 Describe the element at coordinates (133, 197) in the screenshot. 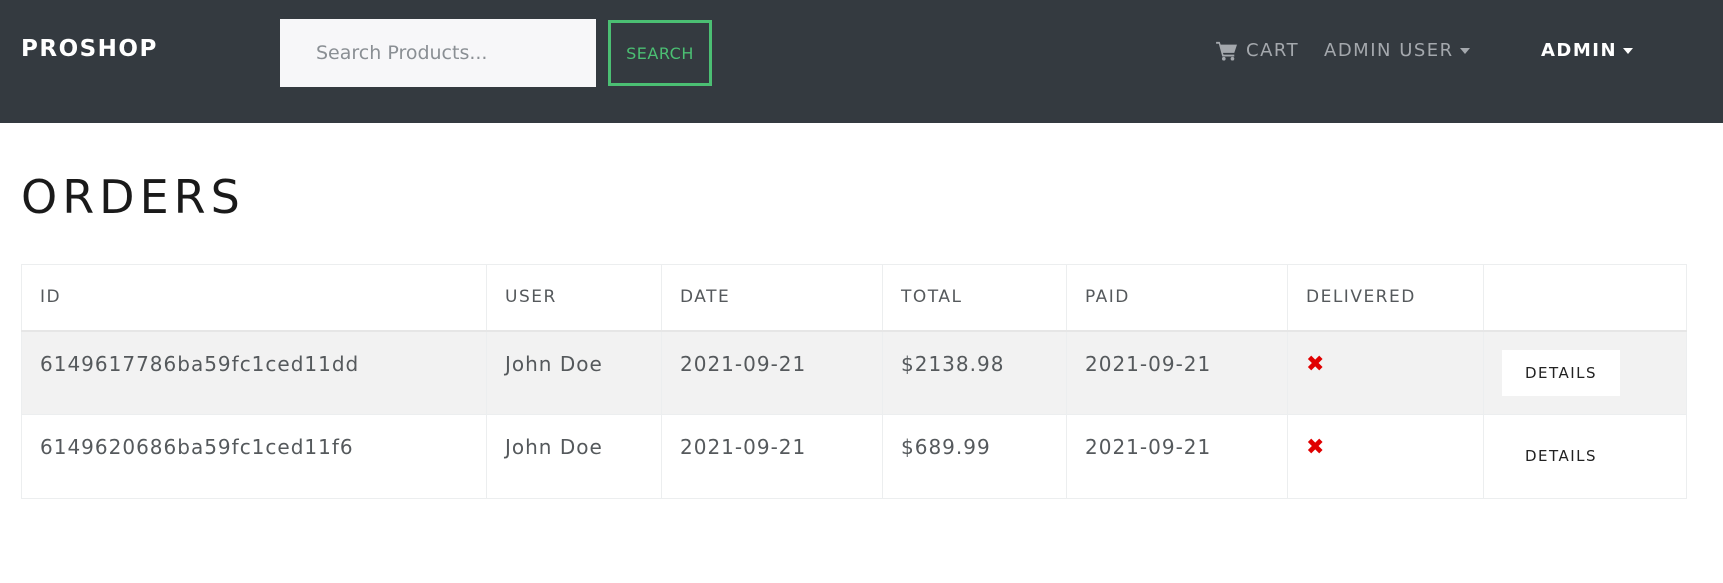

I see `page-title: ORDERS` at that location.